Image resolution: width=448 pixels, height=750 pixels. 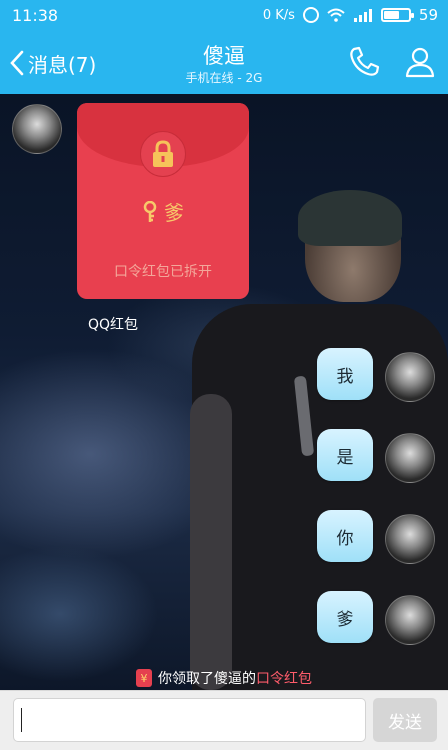 I want to click on battery-icon, so click(x=397, y=15).